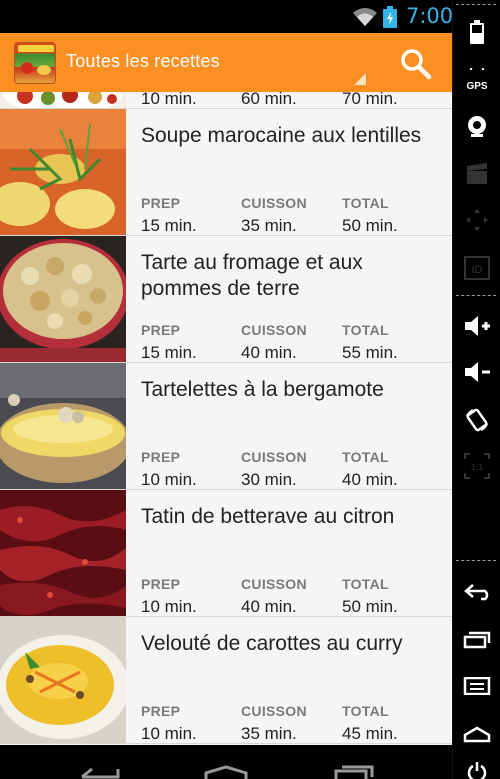 This screenshot has width=500, height=779. Describe the element at coordinates (477, 767) in the screenshot. I see `power-icon` at that location.